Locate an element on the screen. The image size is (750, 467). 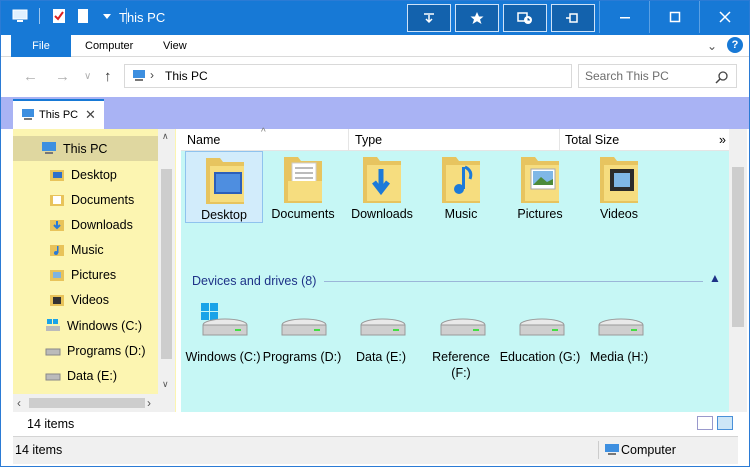
close-button is located at coordinates (724, 17).